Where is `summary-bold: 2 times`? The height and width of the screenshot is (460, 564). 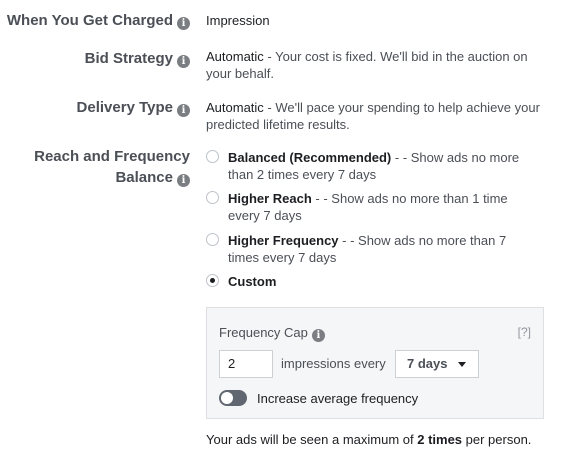
summary-bold: 2 times is located at coordinates (440, 439).